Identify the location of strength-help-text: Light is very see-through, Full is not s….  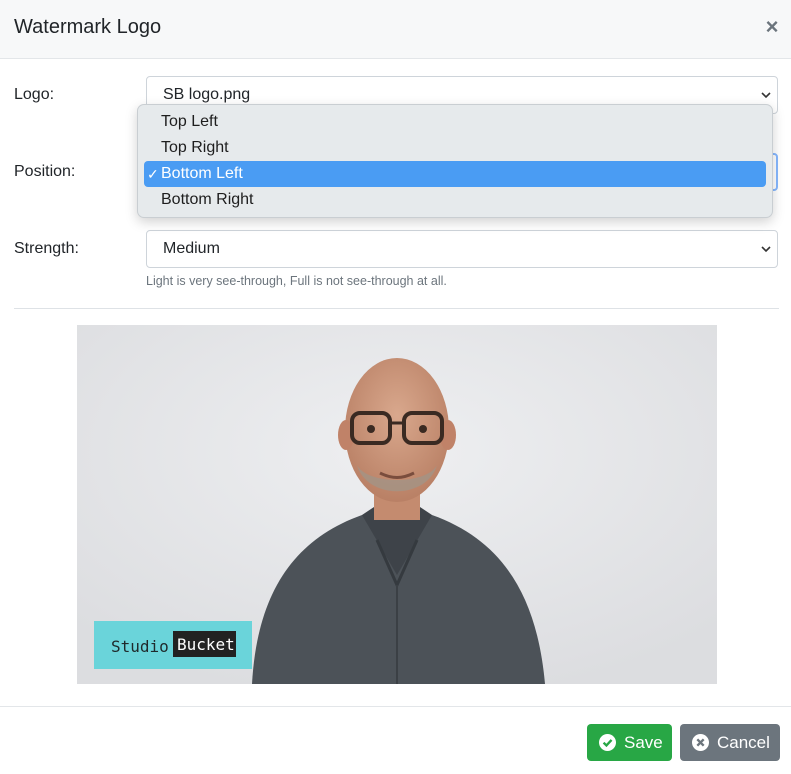
(296, 281).